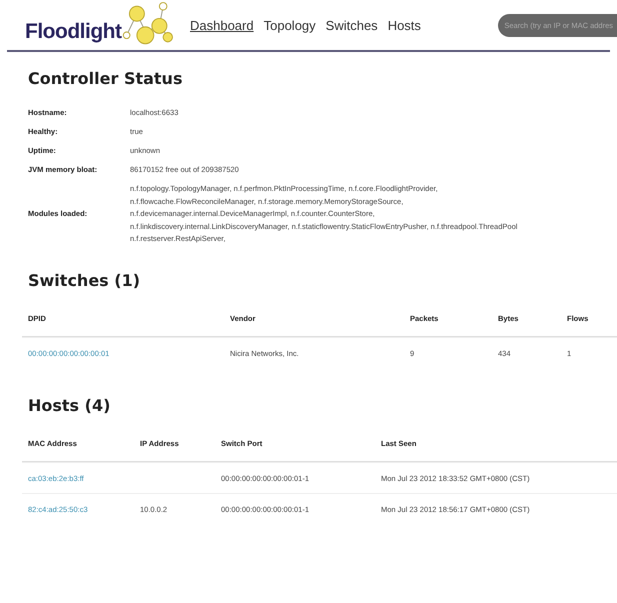 The image size is (617, 603). I want to click on nav-link: Switches, so click(352, 25).